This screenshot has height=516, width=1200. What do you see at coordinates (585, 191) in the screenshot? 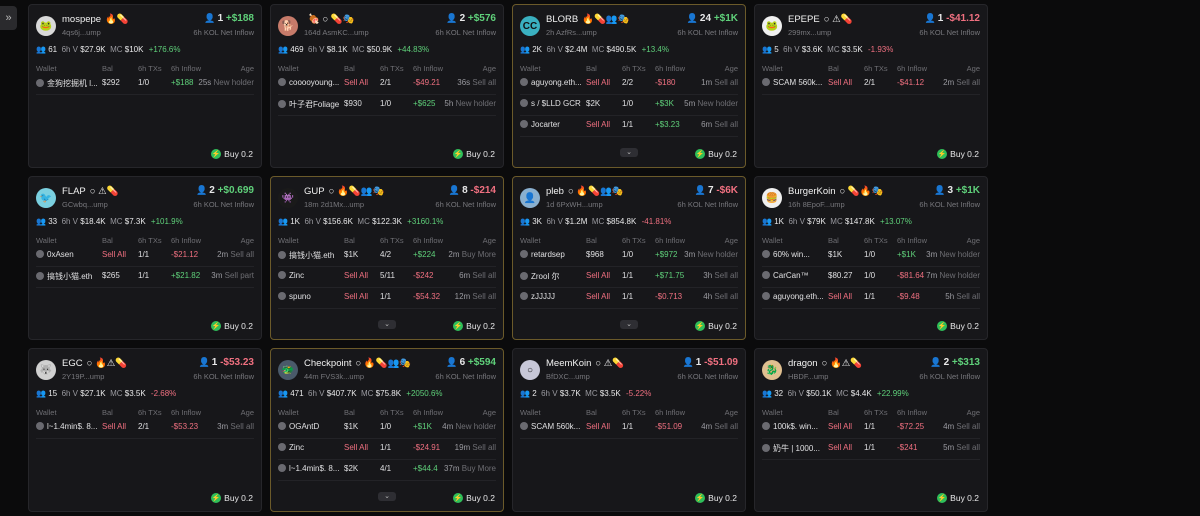
I see `token-name: pleb ○ 🔥💊👥🎭` at bounding box center [585, 191].